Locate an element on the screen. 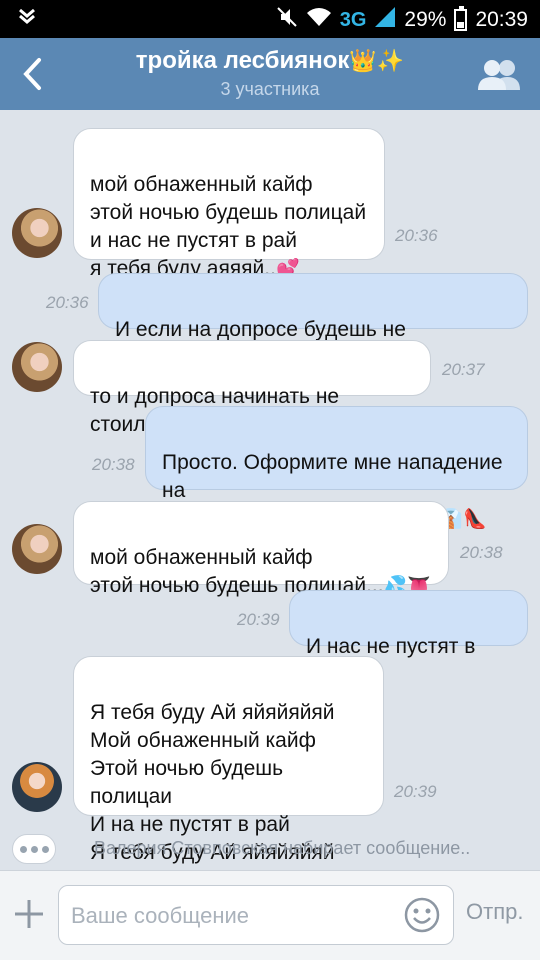 The image size is (540, 960). clock: 20:39 is located at coordinates (501, 19).